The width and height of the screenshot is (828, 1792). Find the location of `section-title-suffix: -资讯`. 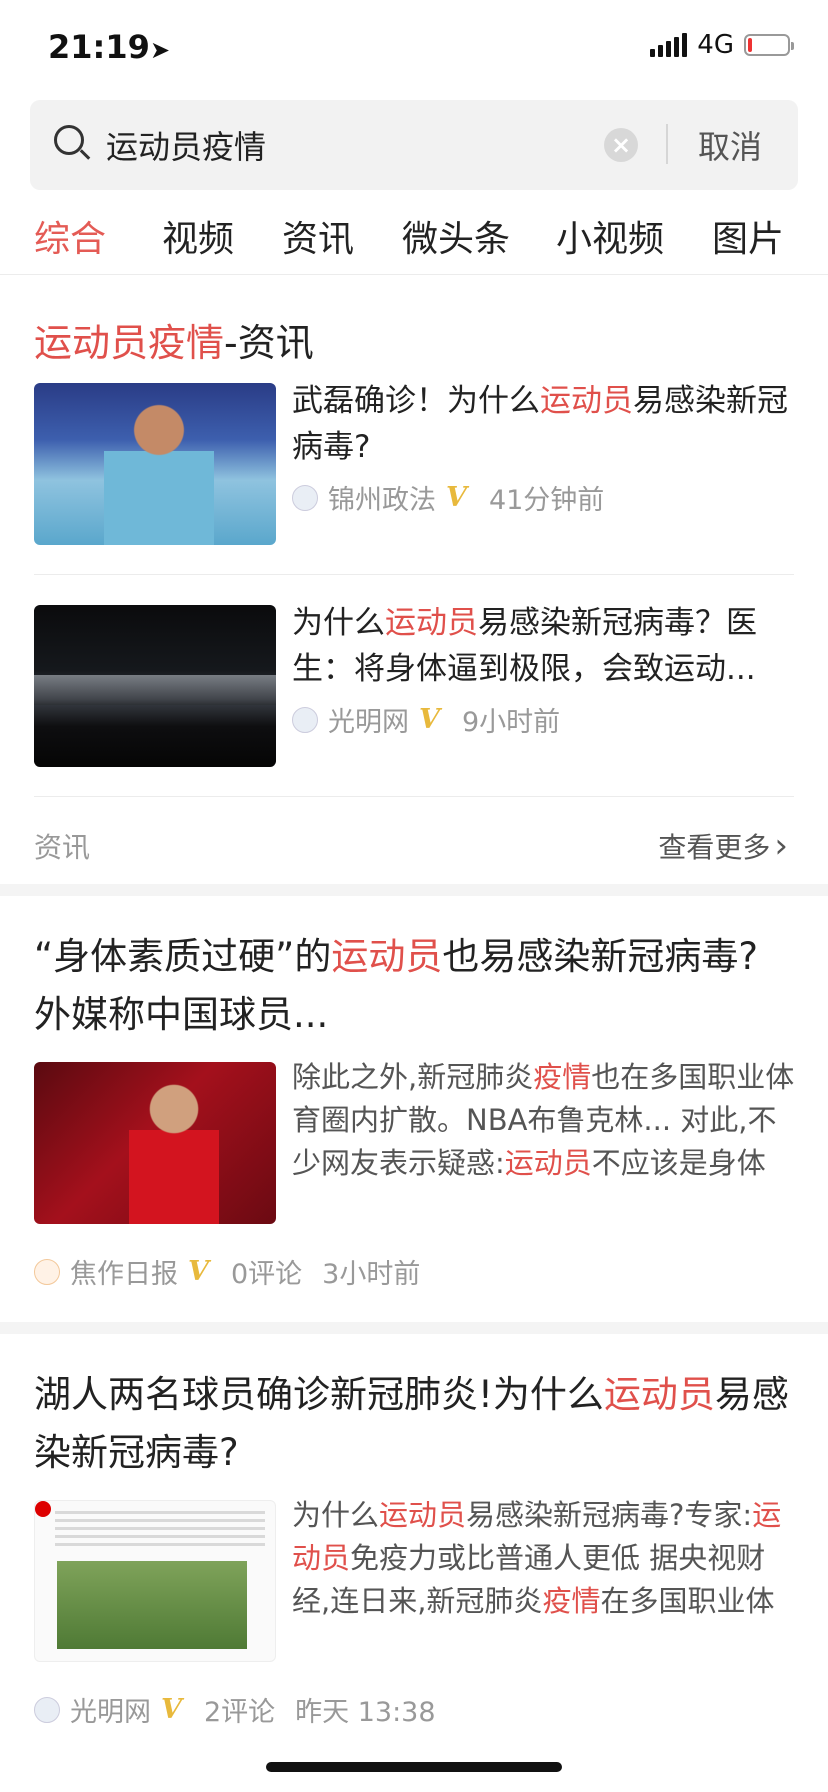

section-title-suffix: -资讯 is located at coordinates (269, 343).